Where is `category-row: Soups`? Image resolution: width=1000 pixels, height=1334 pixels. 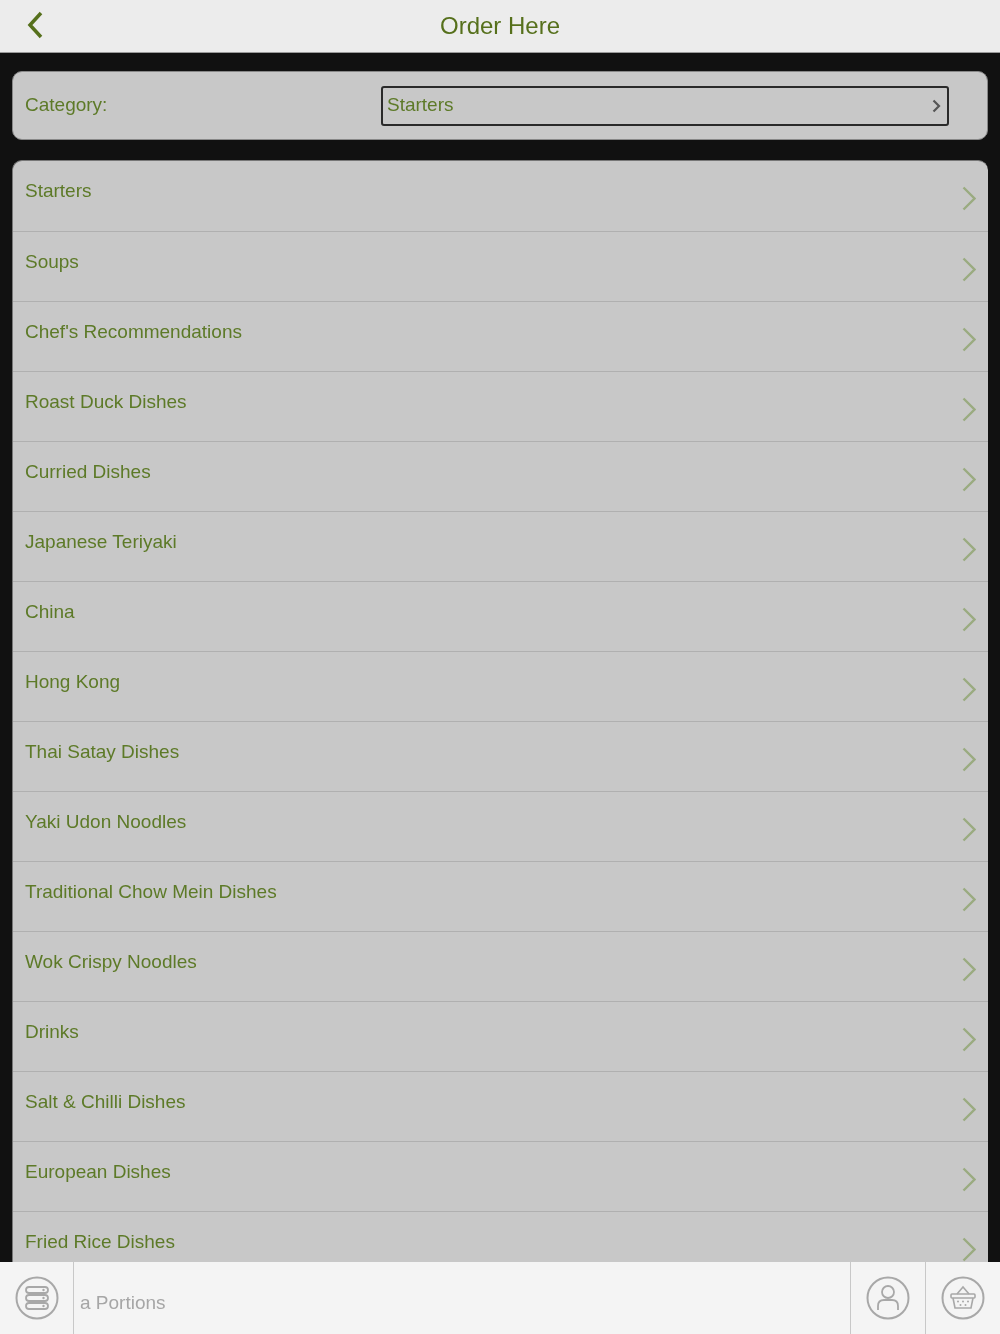 category-row: Soups is located at coordinates (500, 266).